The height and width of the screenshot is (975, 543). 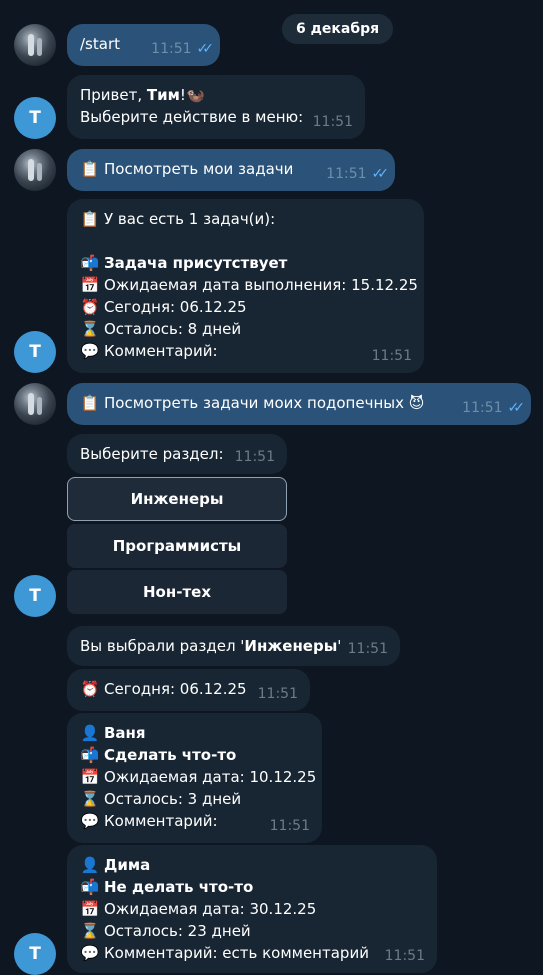 What do you see at coordinates (173, 329) in the screenshot?
I see `days-left: Осталось: 8 дней` at bounding box center [173, 329].